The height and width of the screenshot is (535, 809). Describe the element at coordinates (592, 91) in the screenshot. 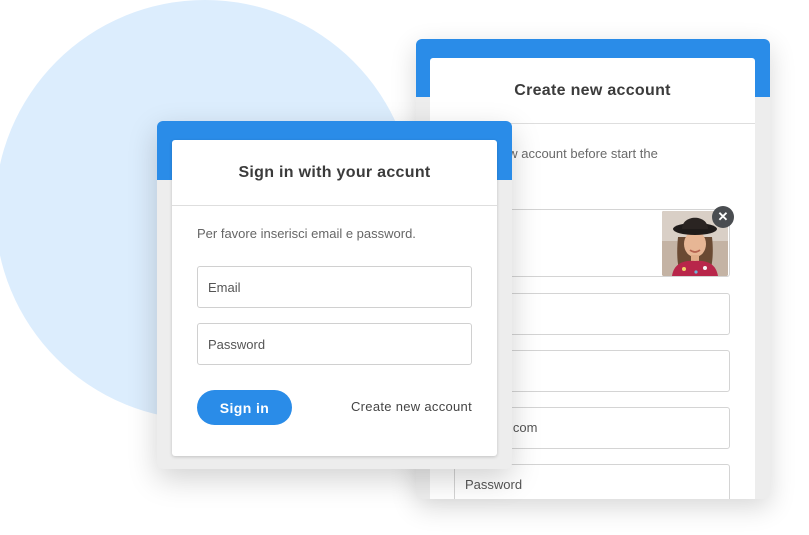

I see `create-account-title: Create new account` at that location.